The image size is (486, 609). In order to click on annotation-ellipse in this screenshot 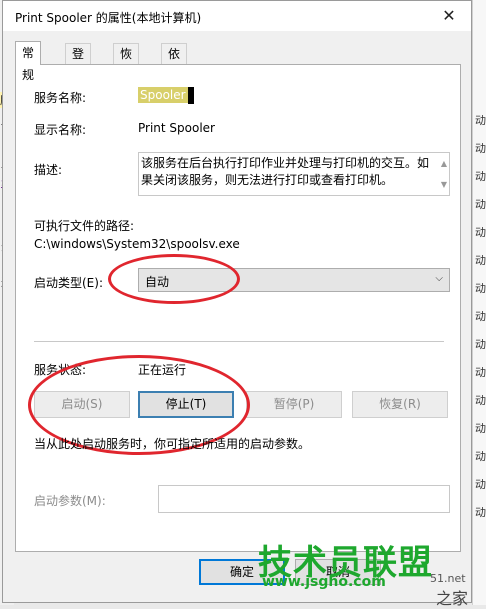, I will do `click(174, 279)`.